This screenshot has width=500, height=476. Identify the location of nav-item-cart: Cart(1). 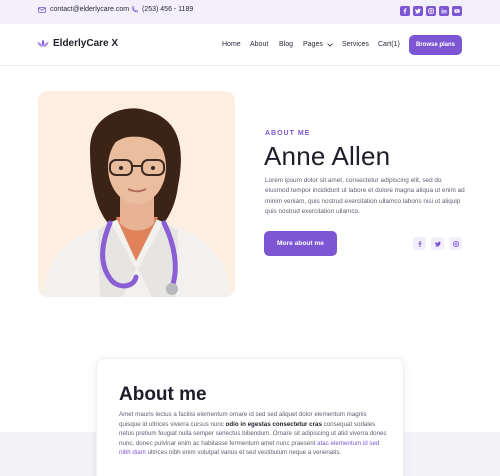
(389, 44).